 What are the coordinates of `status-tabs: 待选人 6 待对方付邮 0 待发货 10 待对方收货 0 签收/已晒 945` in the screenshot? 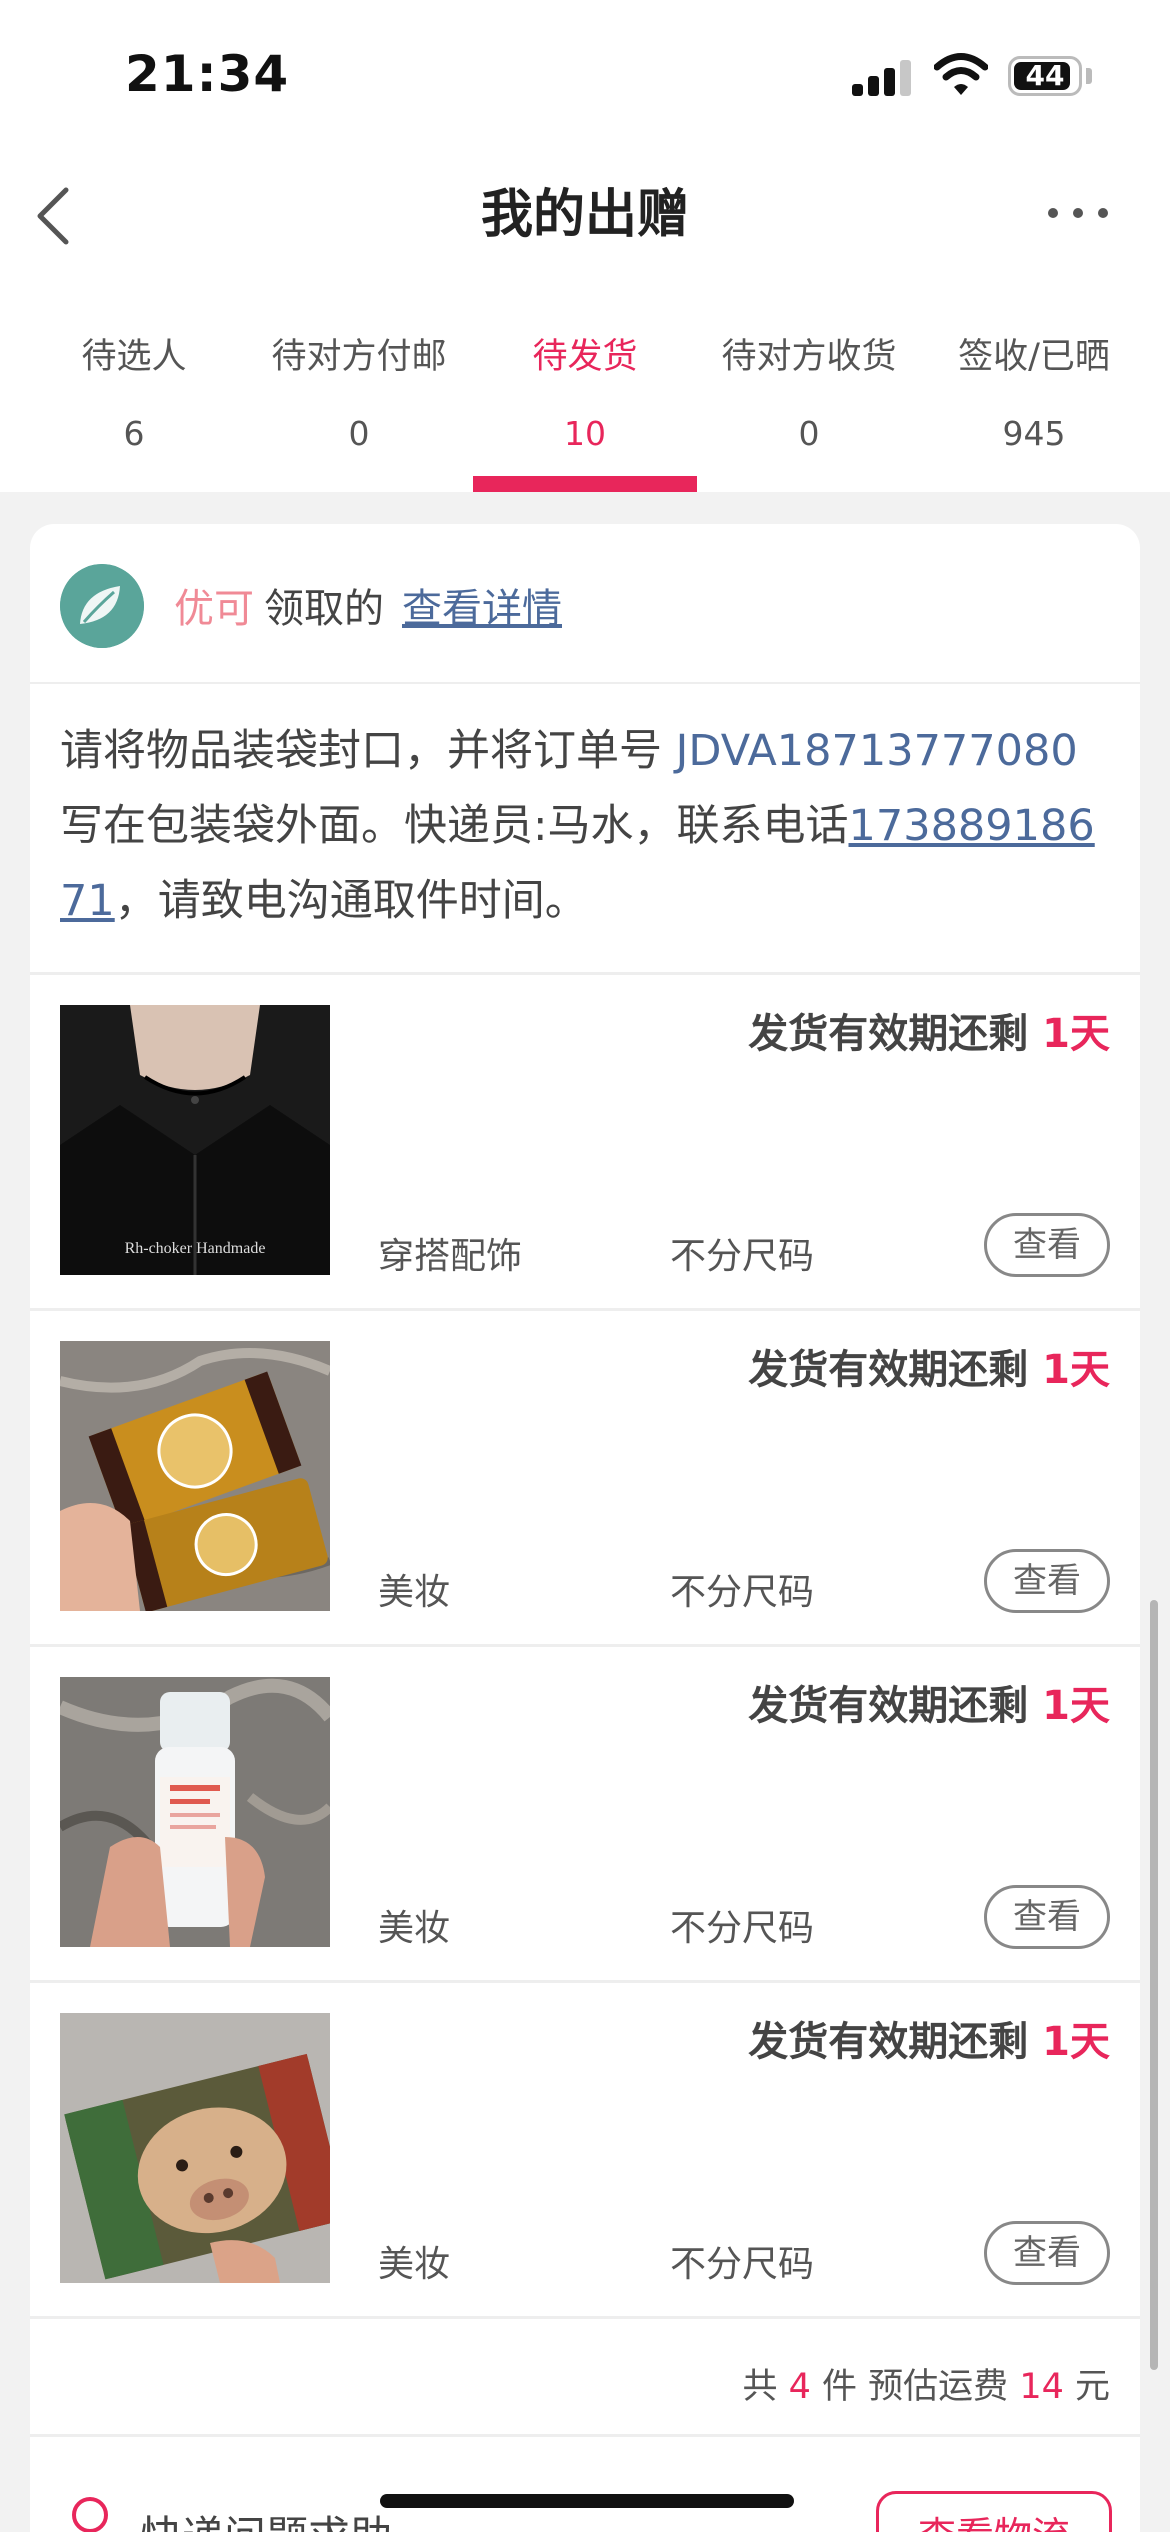 It's located at (585, 386).